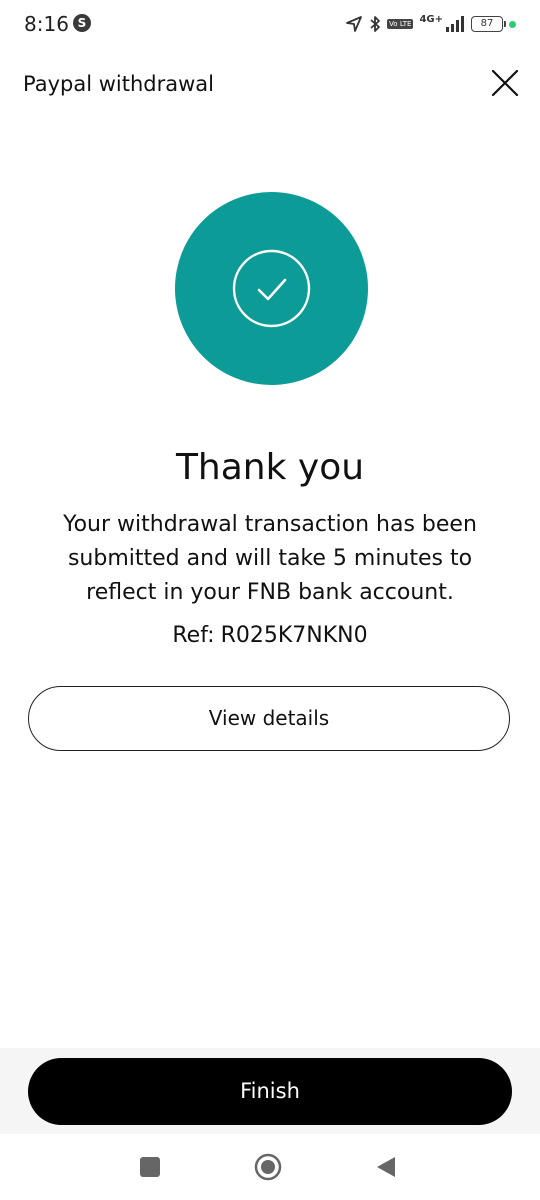 The height and width of the screenshot is (1200, 540). I want to click on volte-icon: Vo LTE, so click(400, 24).